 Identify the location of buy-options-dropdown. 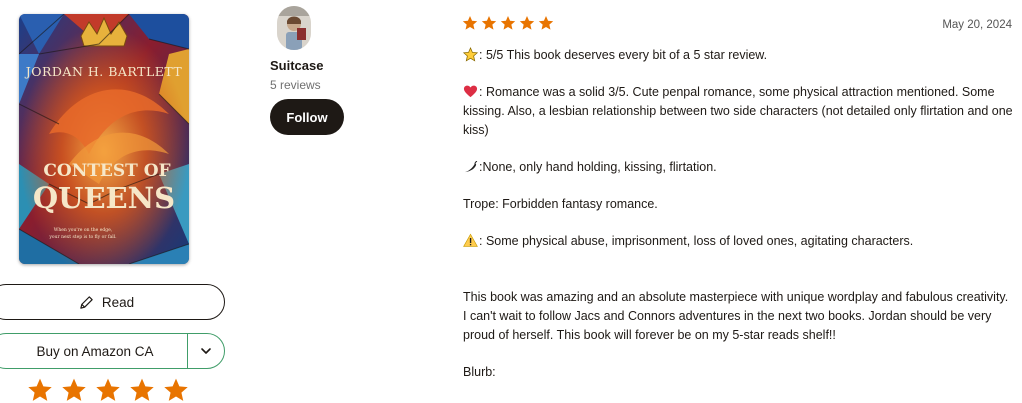
(206, 351).